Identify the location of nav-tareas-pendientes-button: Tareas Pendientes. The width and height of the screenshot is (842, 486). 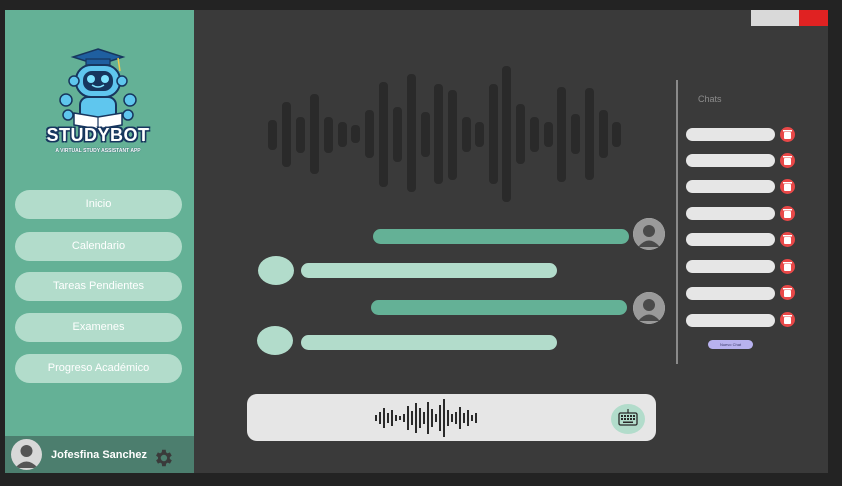
(98, 286).